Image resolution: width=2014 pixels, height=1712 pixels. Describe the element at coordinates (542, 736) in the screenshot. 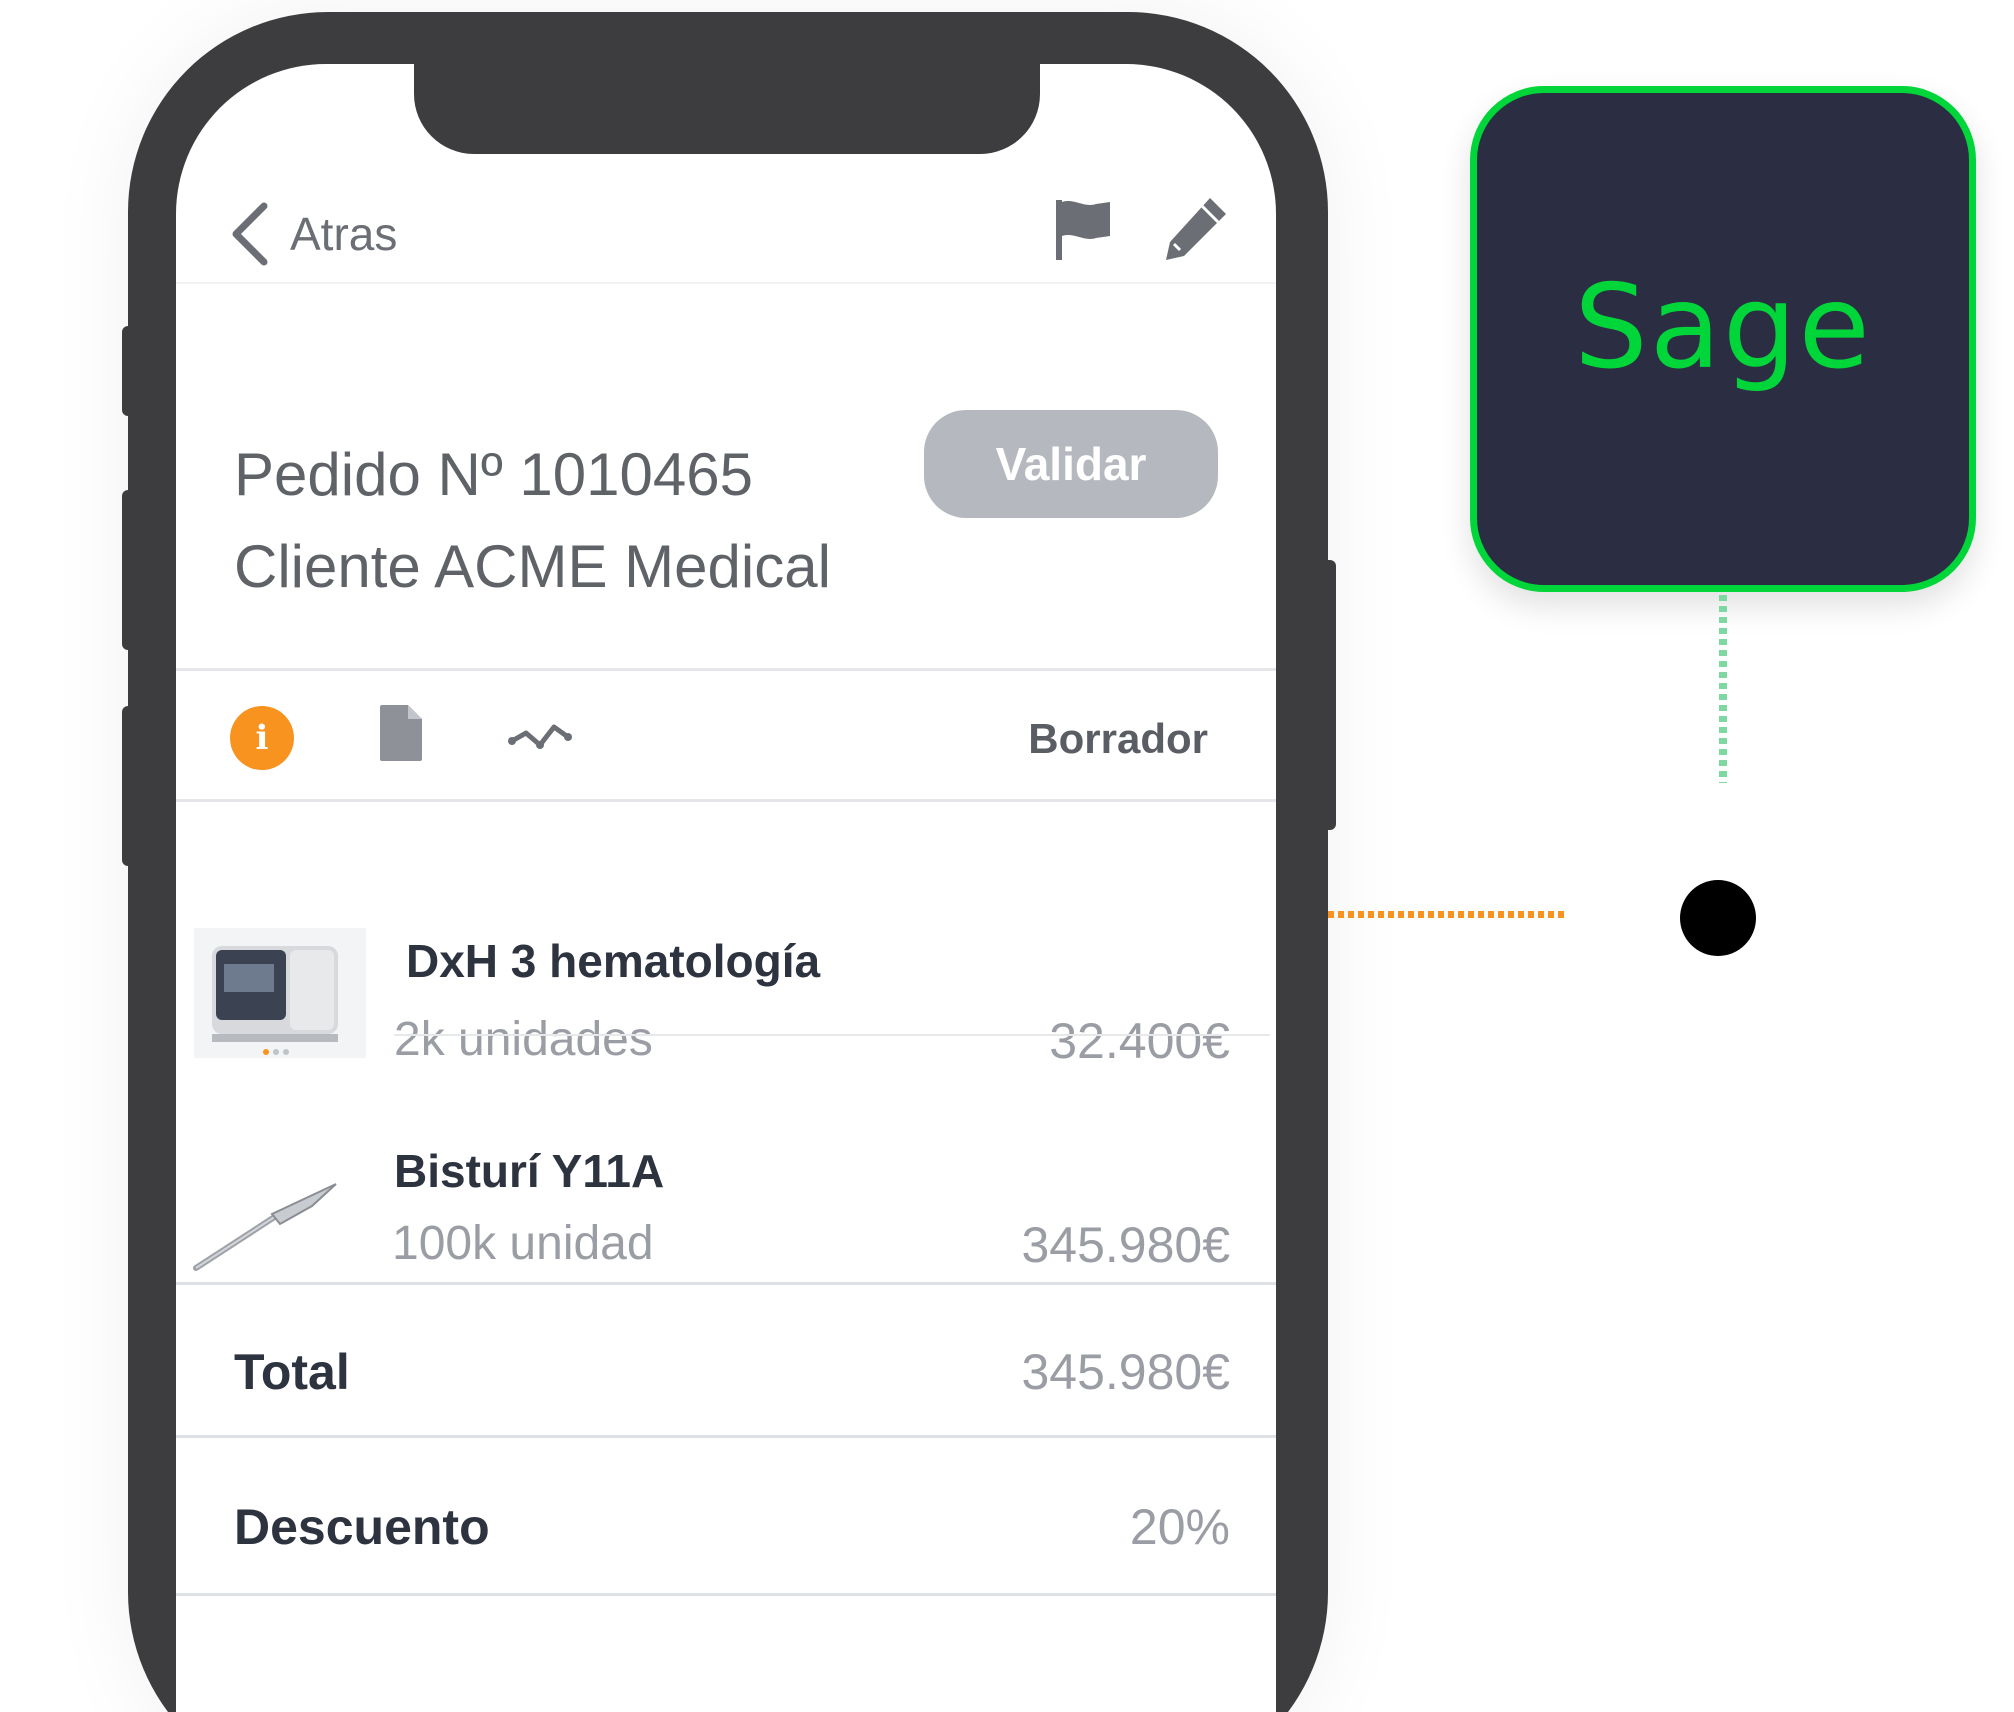

I see `activity-icon` at that location.